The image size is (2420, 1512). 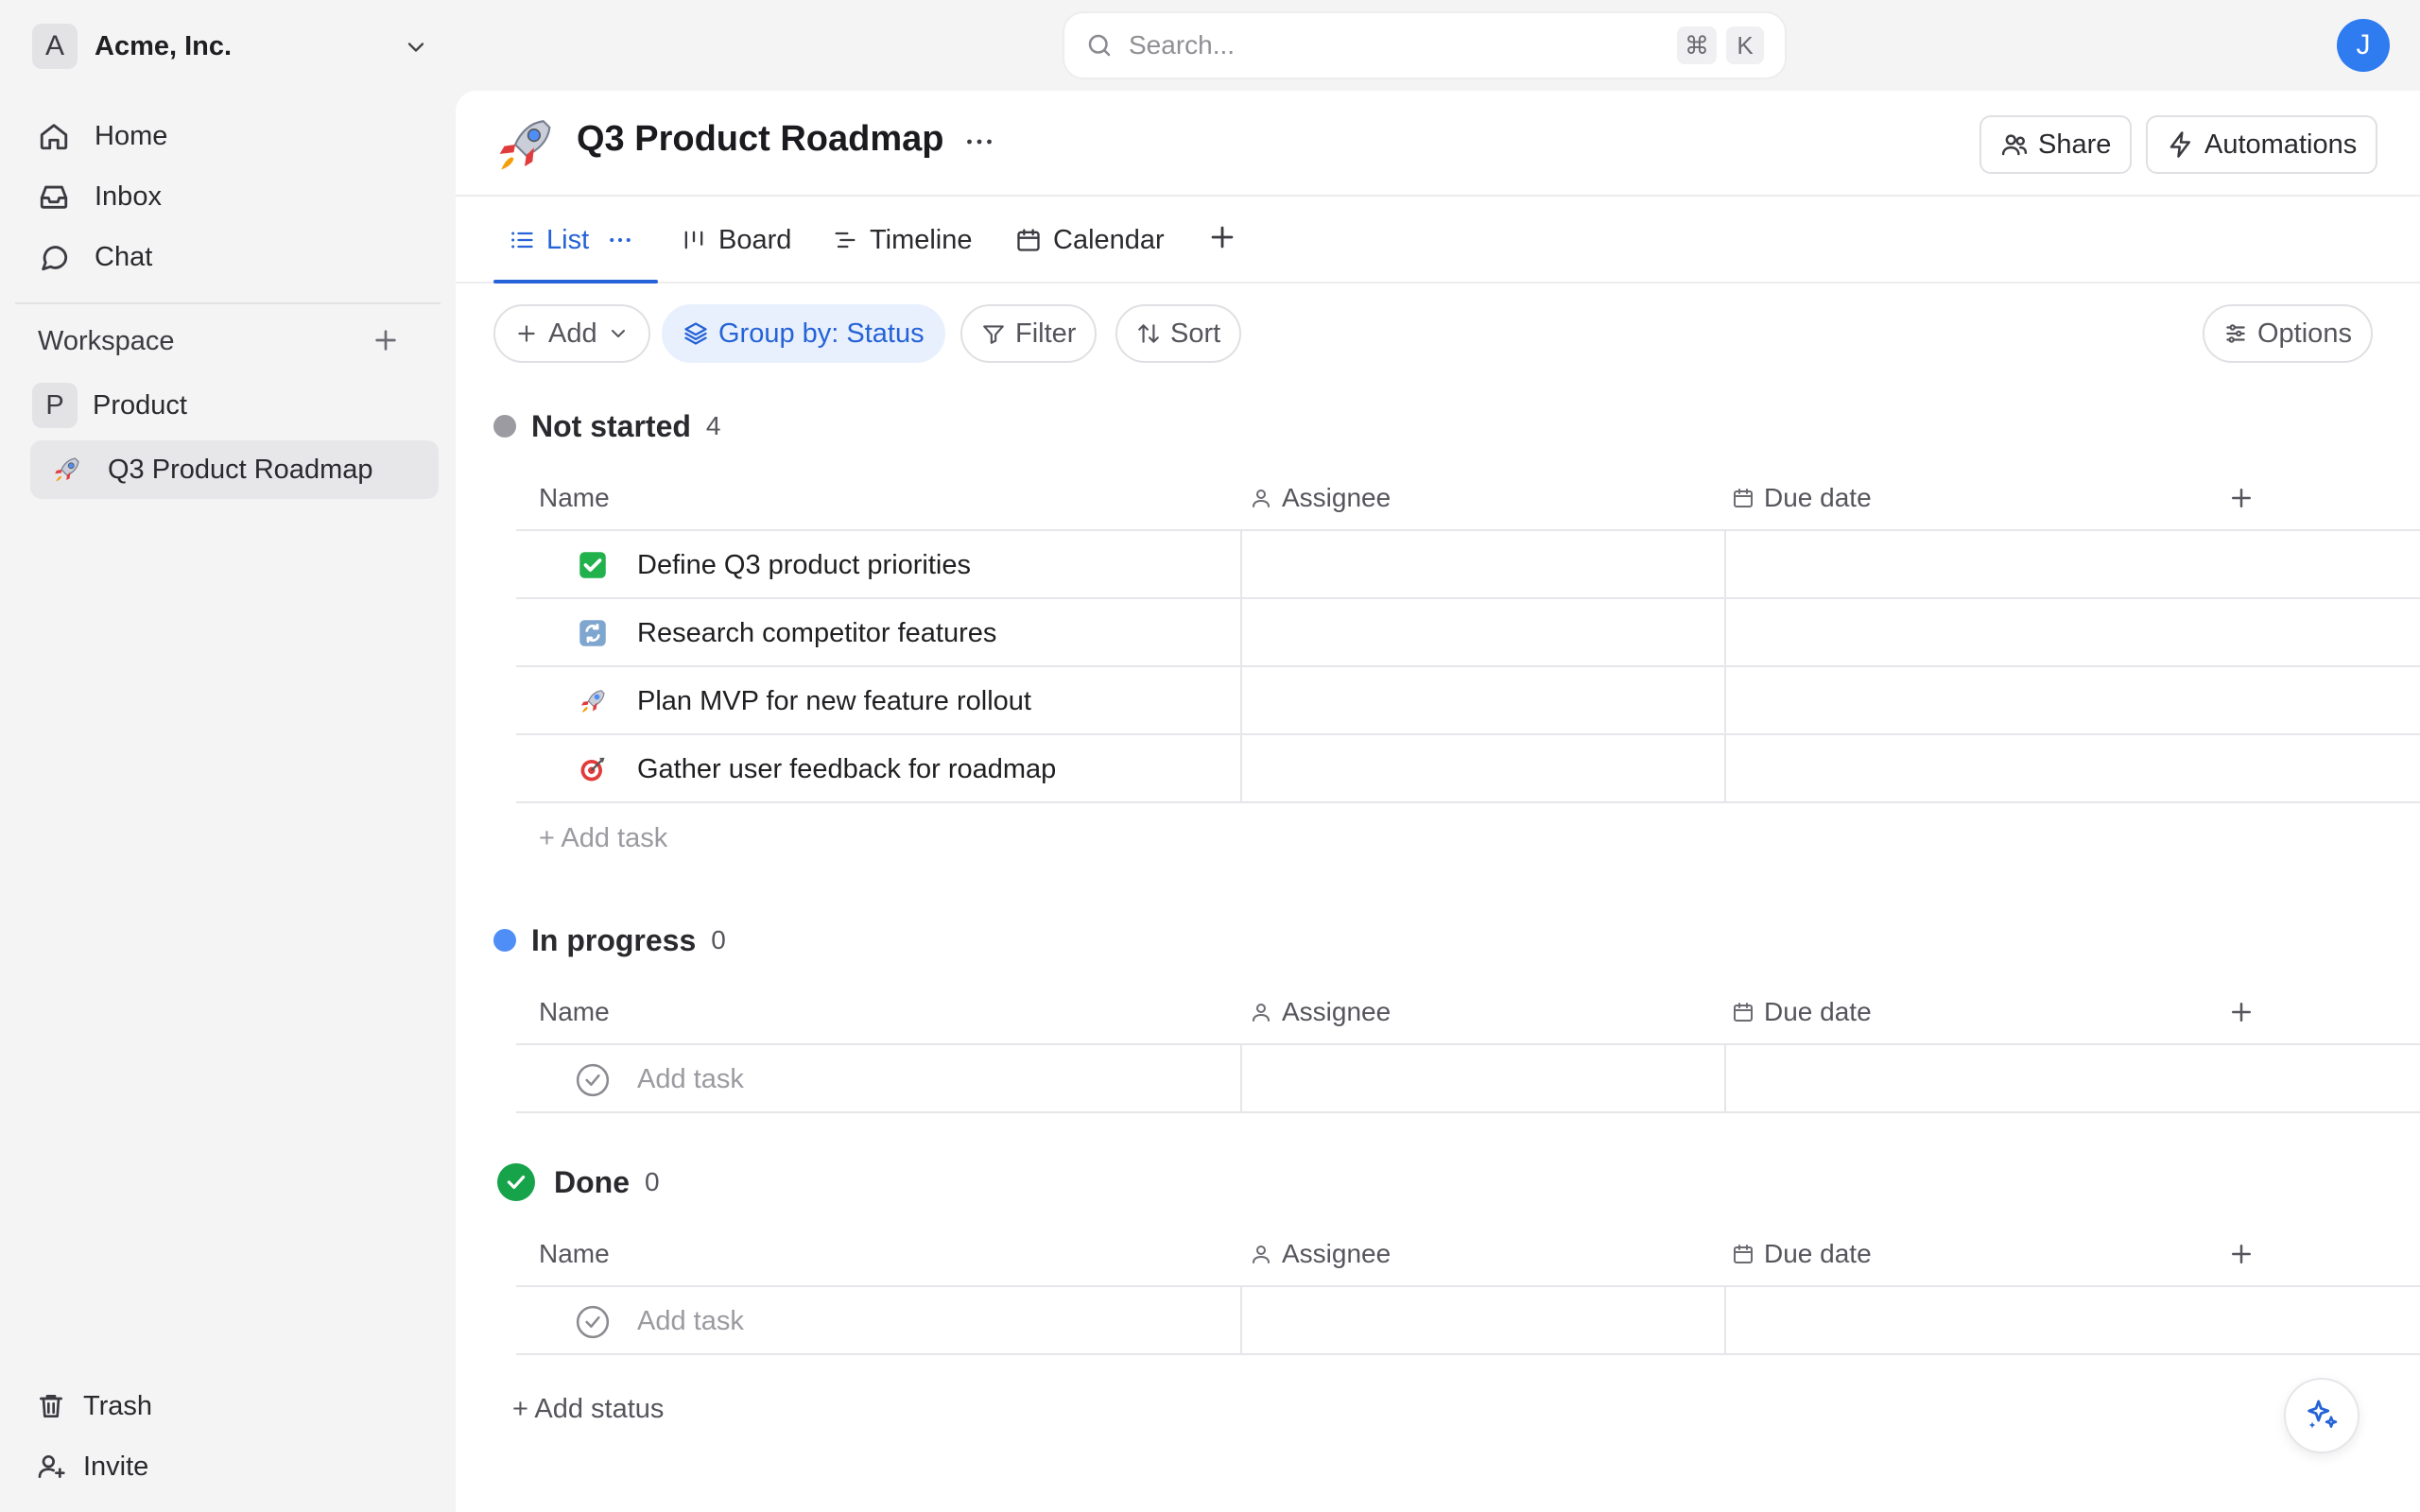 What do you see at coordinates (1222, 237) in the screenshot?
I see `add-view-icon` at bounding box center [1222, 237].